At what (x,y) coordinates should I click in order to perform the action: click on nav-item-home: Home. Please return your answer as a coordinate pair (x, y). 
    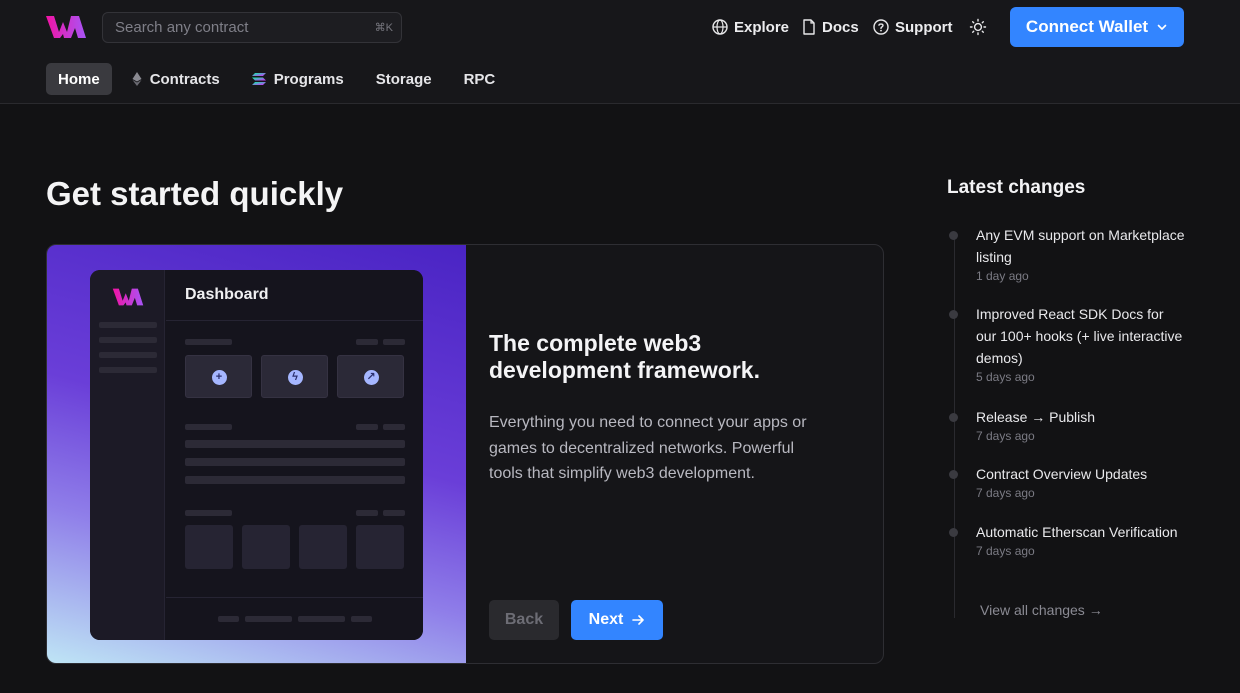
    Looking at the image, I should click on (79, 79).